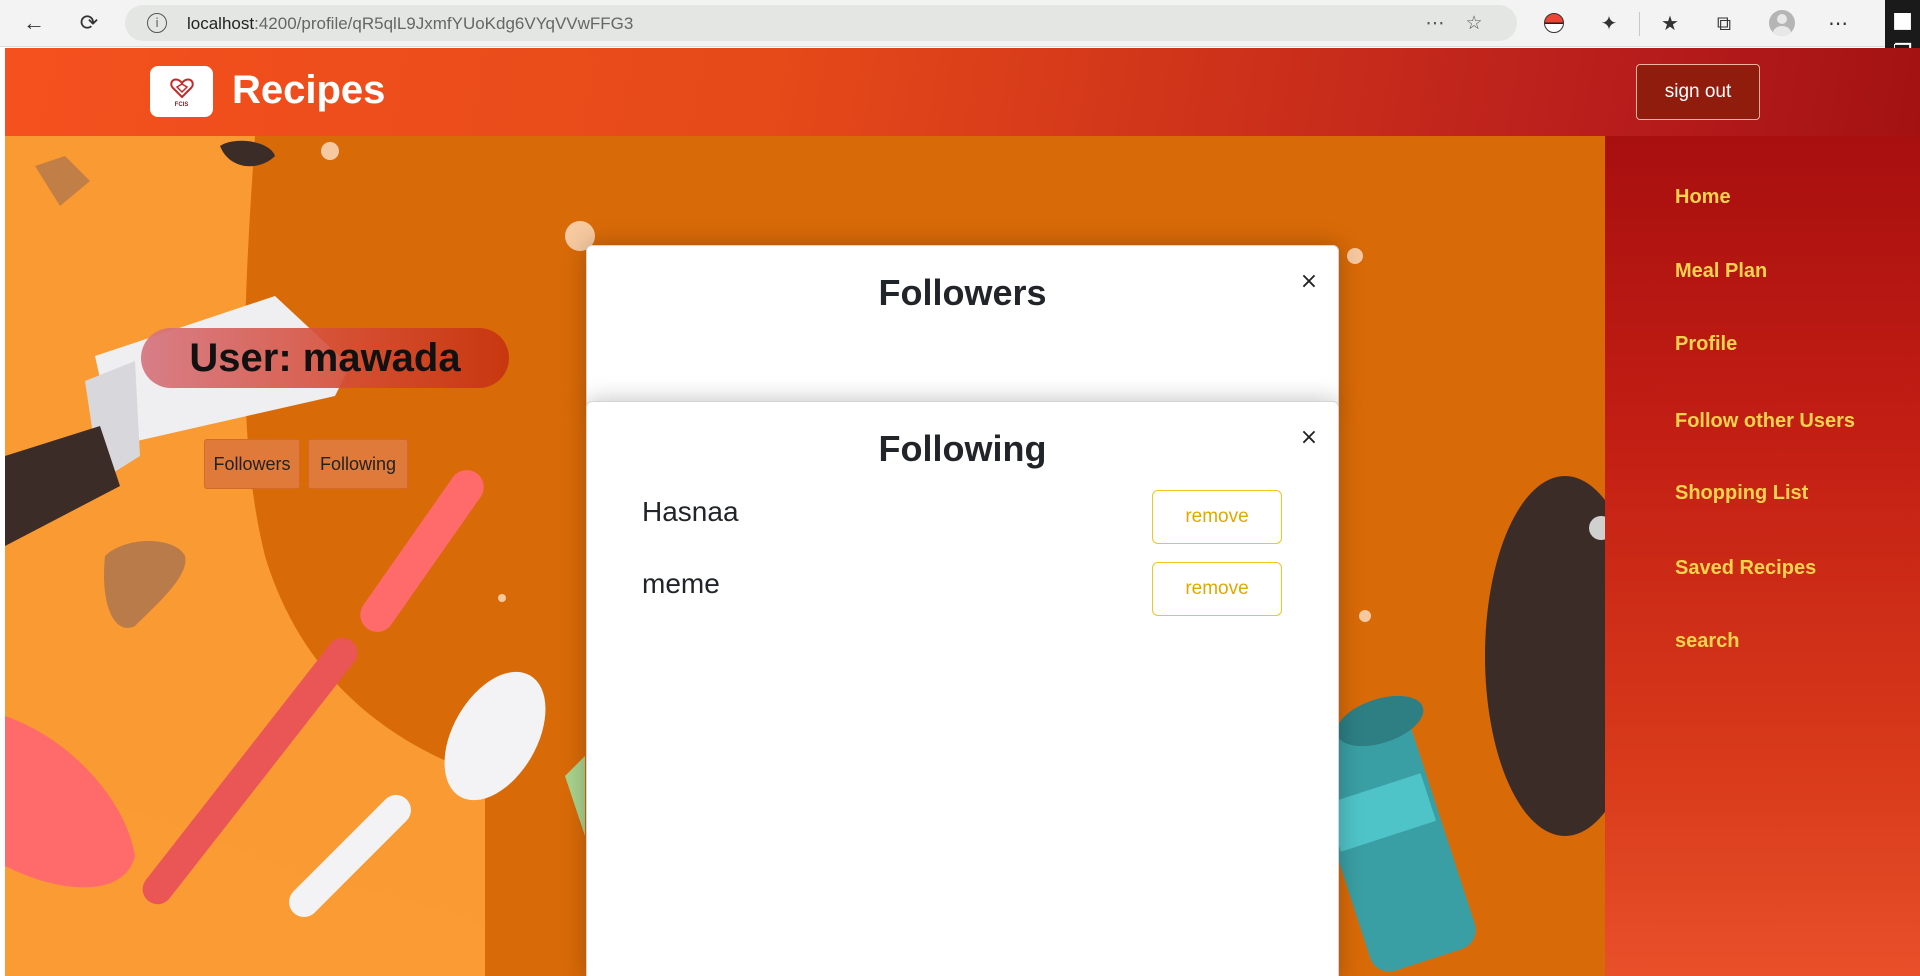 The height and width of the screenshot is (976, 1920). Describe the element at coordinates (358, 464) in the screenshot. I see `following-button: Following` at that location.